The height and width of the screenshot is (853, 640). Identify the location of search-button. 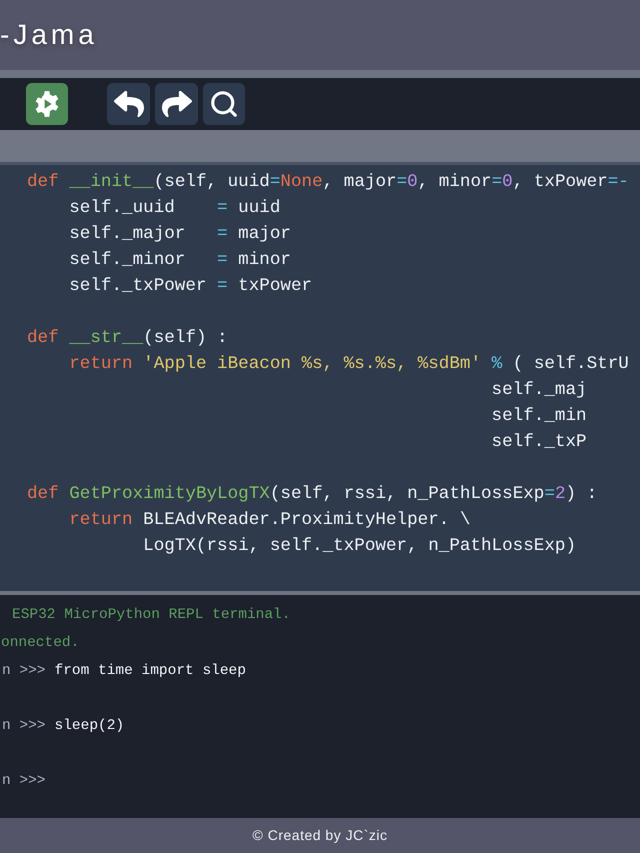
(224, 104).